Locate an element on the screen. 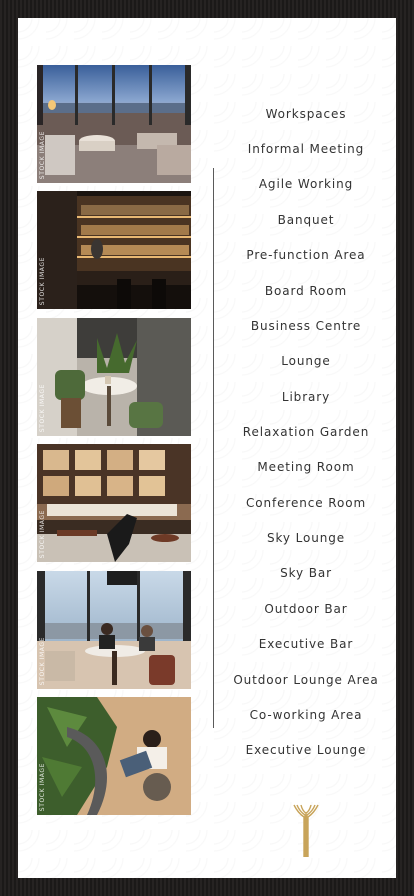 The image size is (414, 896). menu-item-lounge: Lounge is located at coordinates (306, 361).